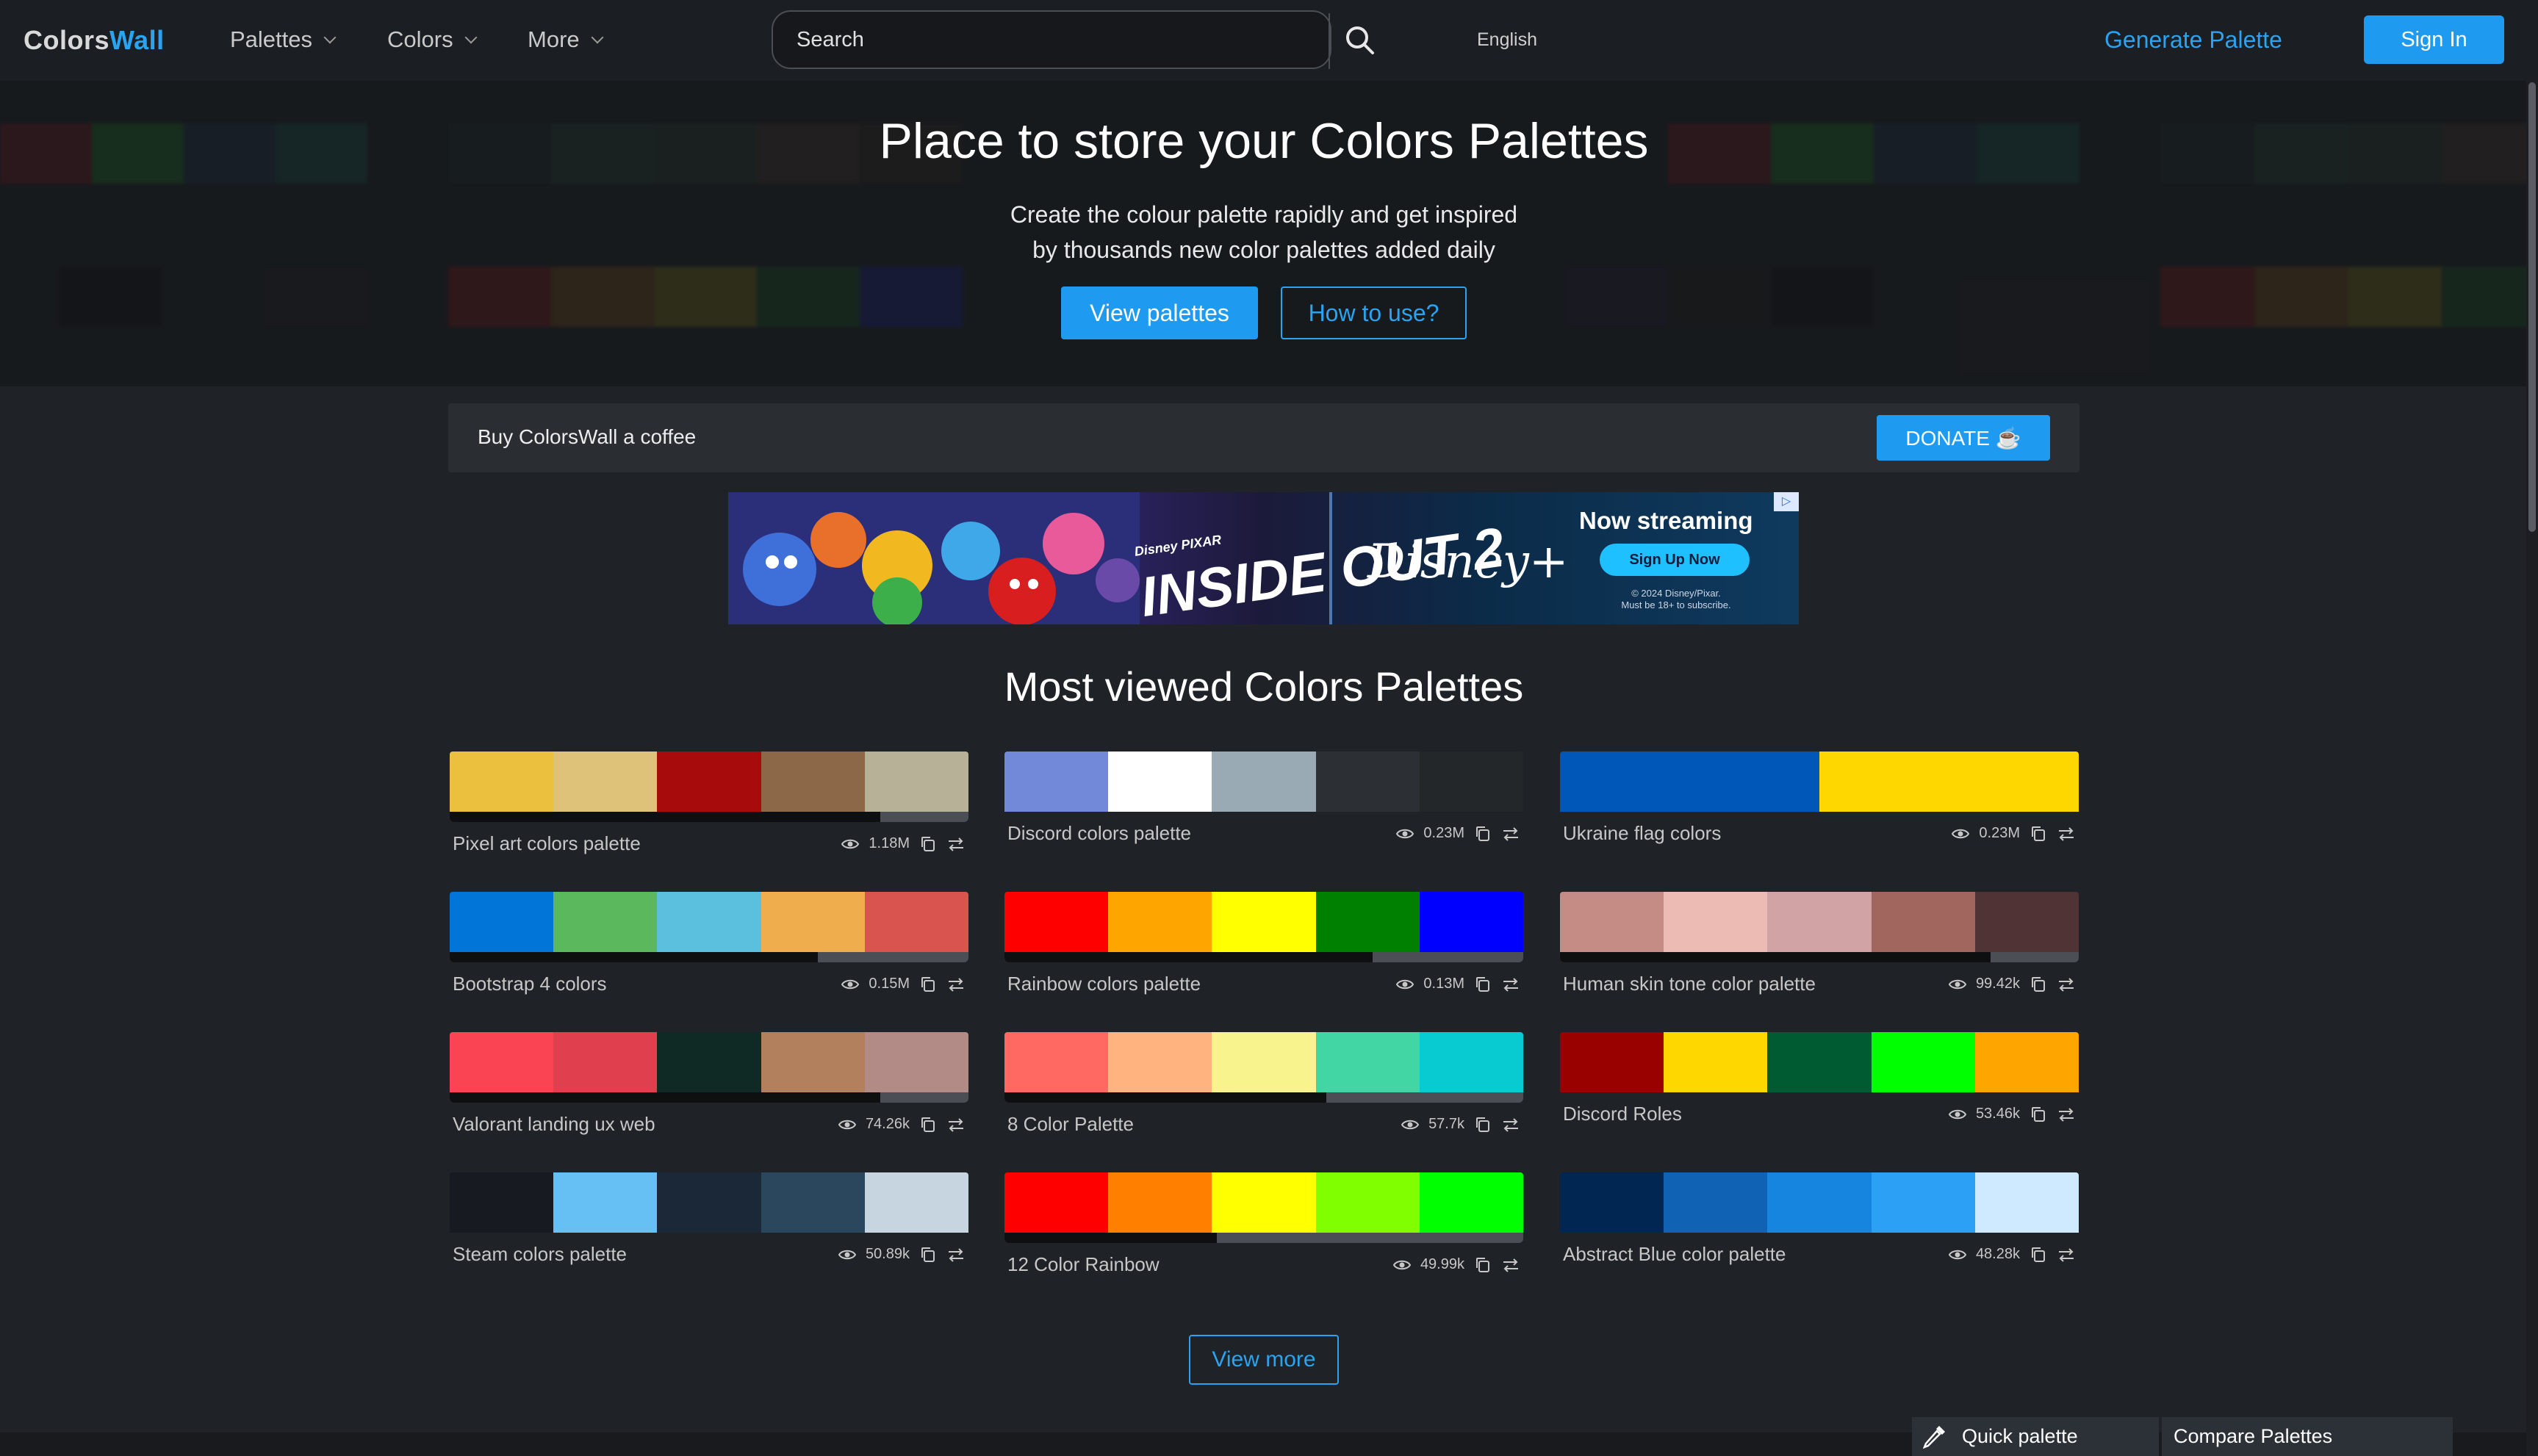 The image size is (2538, 1456). I want to click on palette-name: 8 Color Palette, so click(1070, 1124).